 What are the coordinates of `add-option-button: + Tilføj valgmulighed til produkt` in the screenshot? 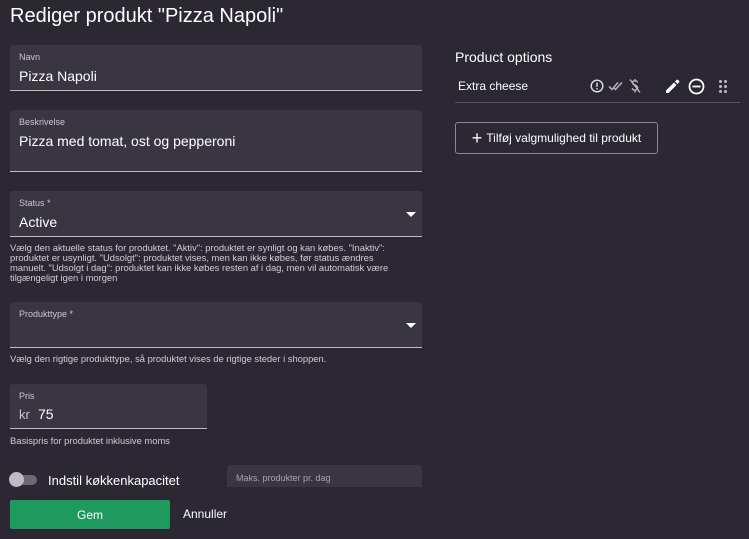 It's located at (556, 138).